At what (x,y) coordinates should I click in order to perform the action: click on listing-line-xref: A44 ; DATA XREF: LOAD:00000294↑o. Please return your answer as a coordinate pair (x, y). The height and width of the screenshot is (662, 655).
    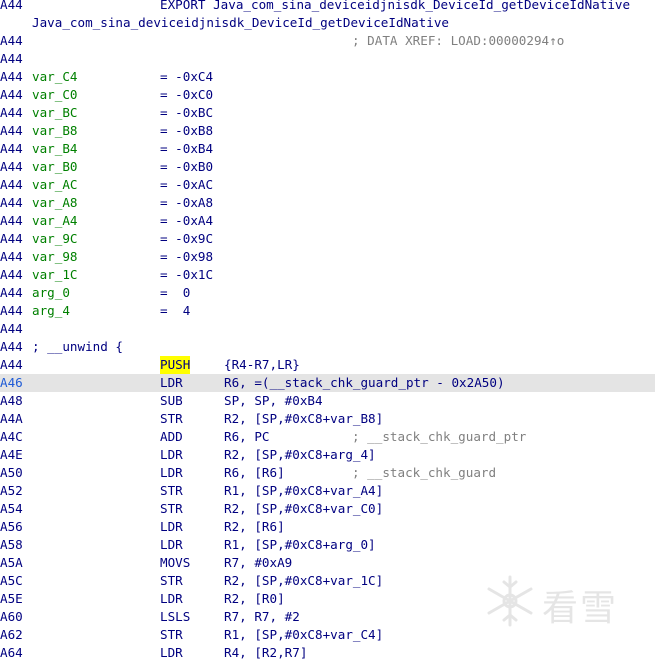
    Looking at the image, I should click on (327, 41).